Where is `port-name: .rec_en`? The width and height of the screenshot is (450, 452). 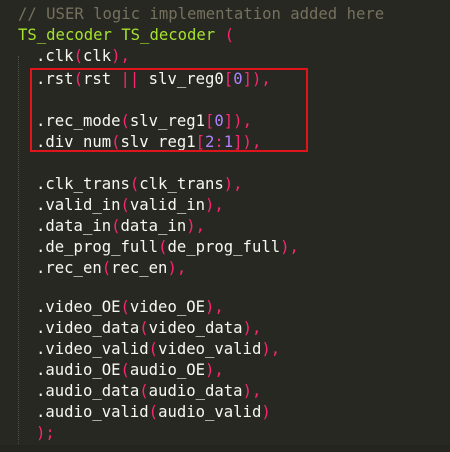 port-name: .rec_en is located at coordinates (69, 268).